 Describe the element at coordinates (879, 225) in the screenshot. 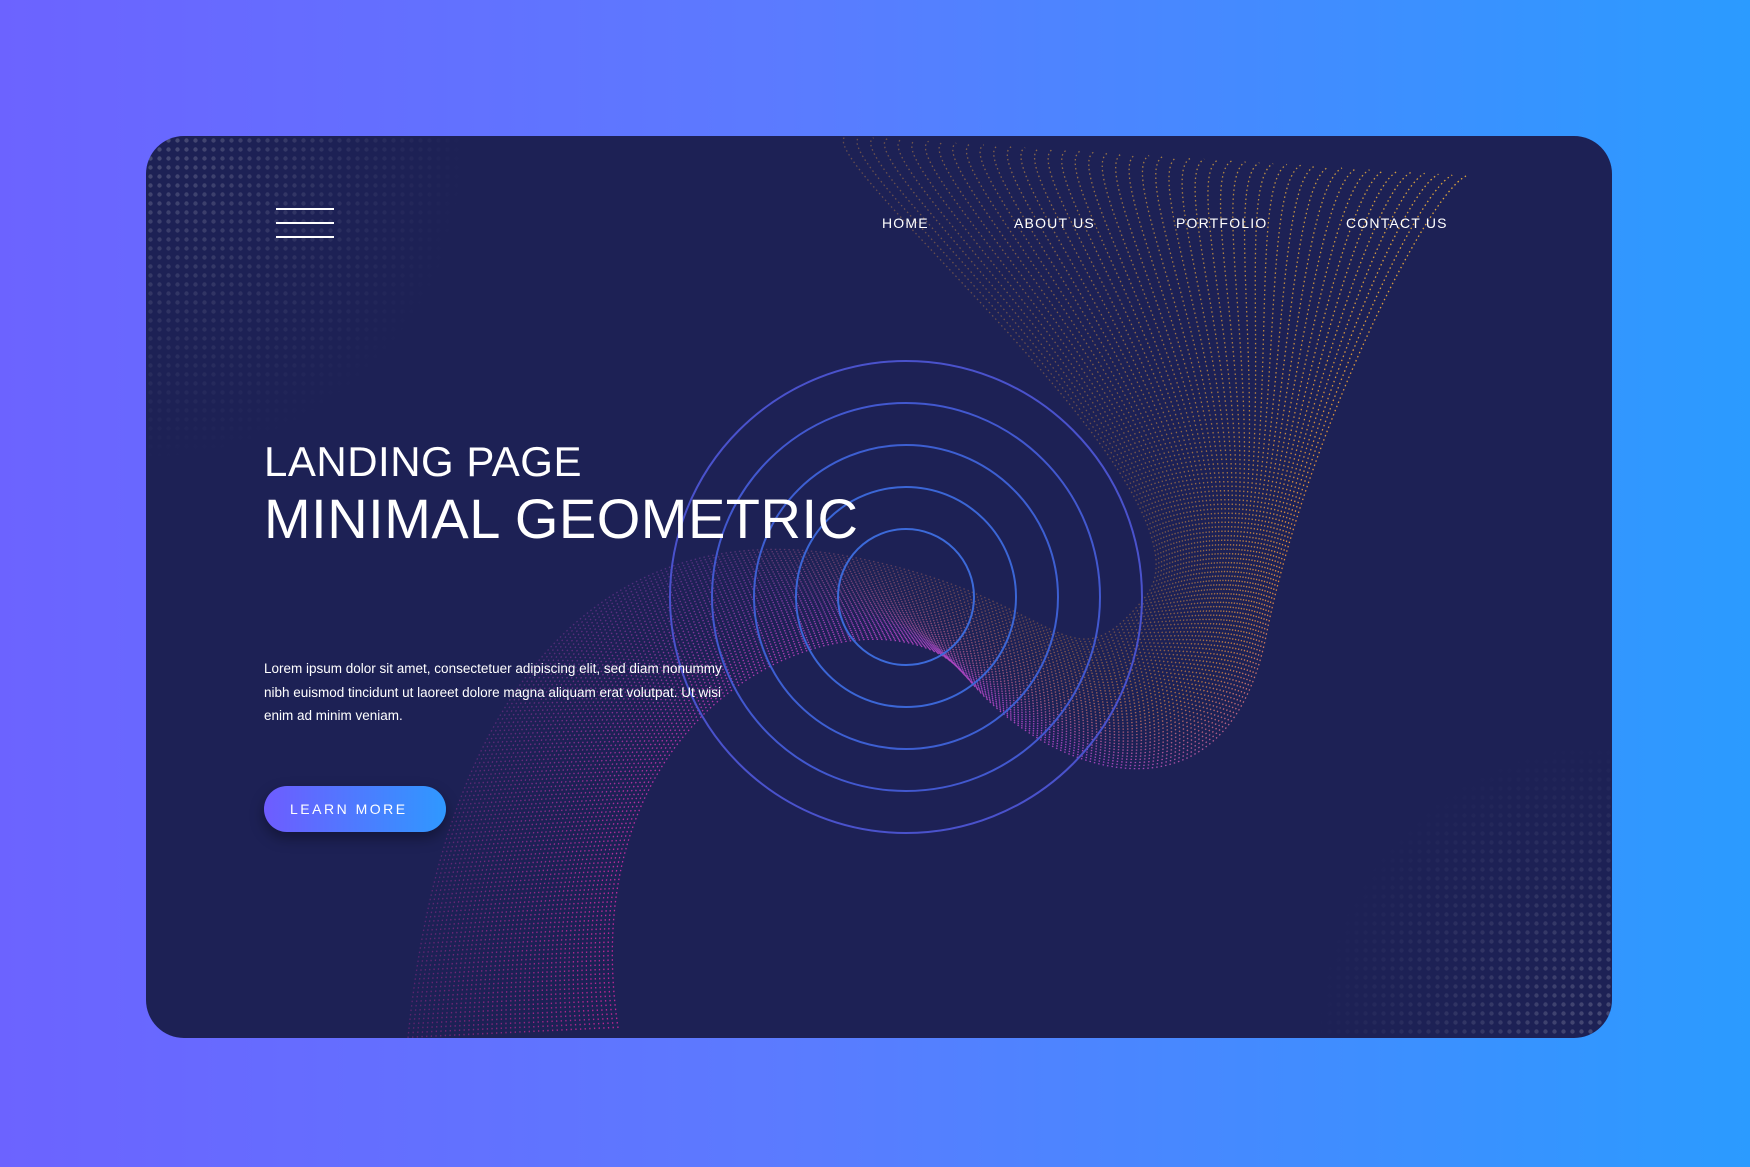

I see `top-navigation: HOME ABOUT US PORTFOLIO CONTACT US` at that location.